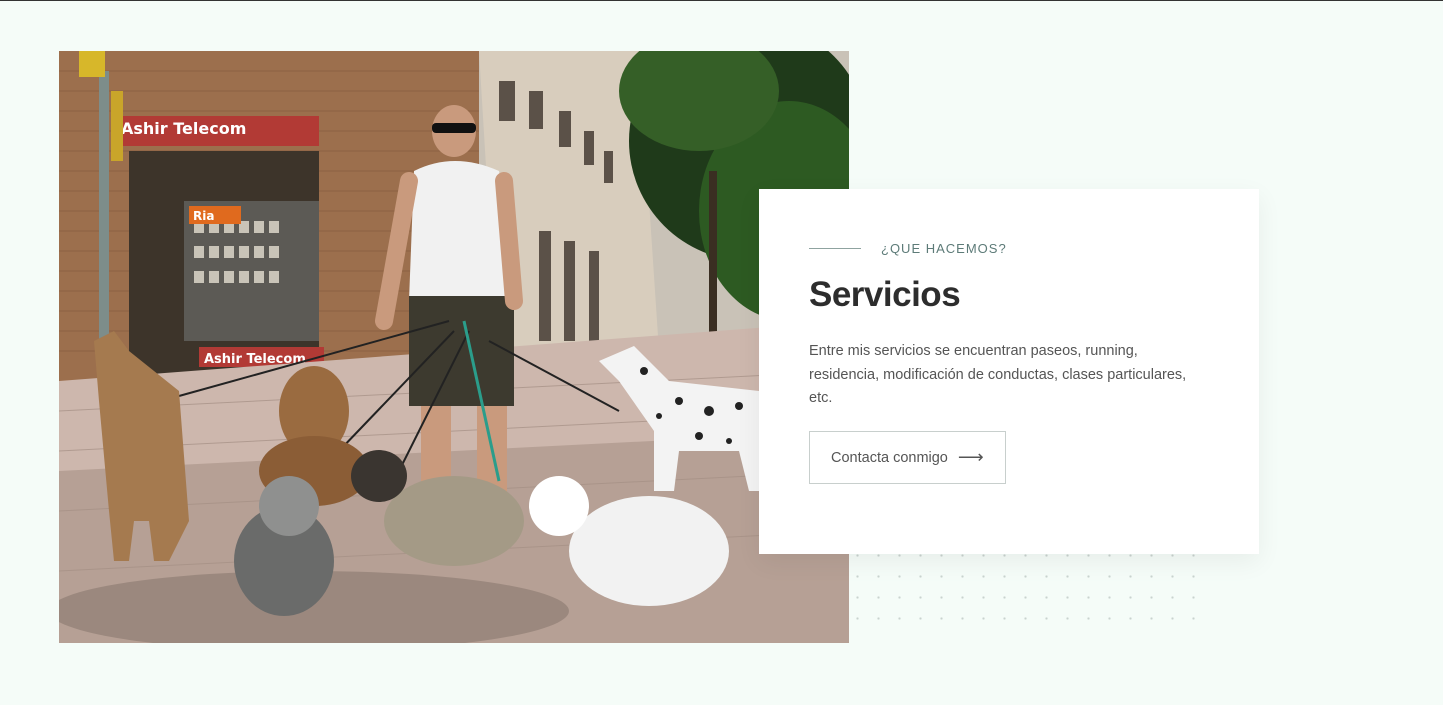  I want to click on contact-button: Contacta conmigo ⟶, so click(907, 457).